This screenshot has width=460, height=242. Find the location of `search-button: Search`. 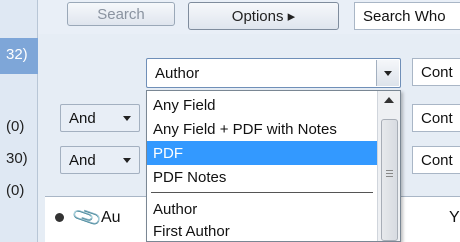

search-button: Search is located at coordinates (121, 14).